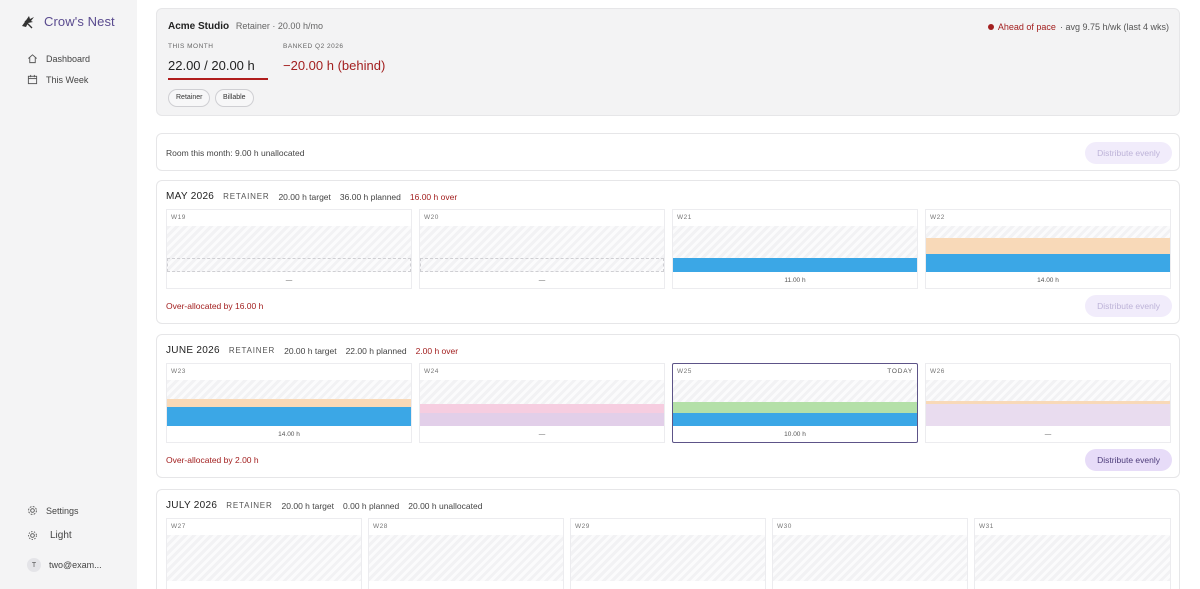  Describe the element at coordinates (193, 350) in the screenshot. I see `month-name: JUNE 2026` at that location.